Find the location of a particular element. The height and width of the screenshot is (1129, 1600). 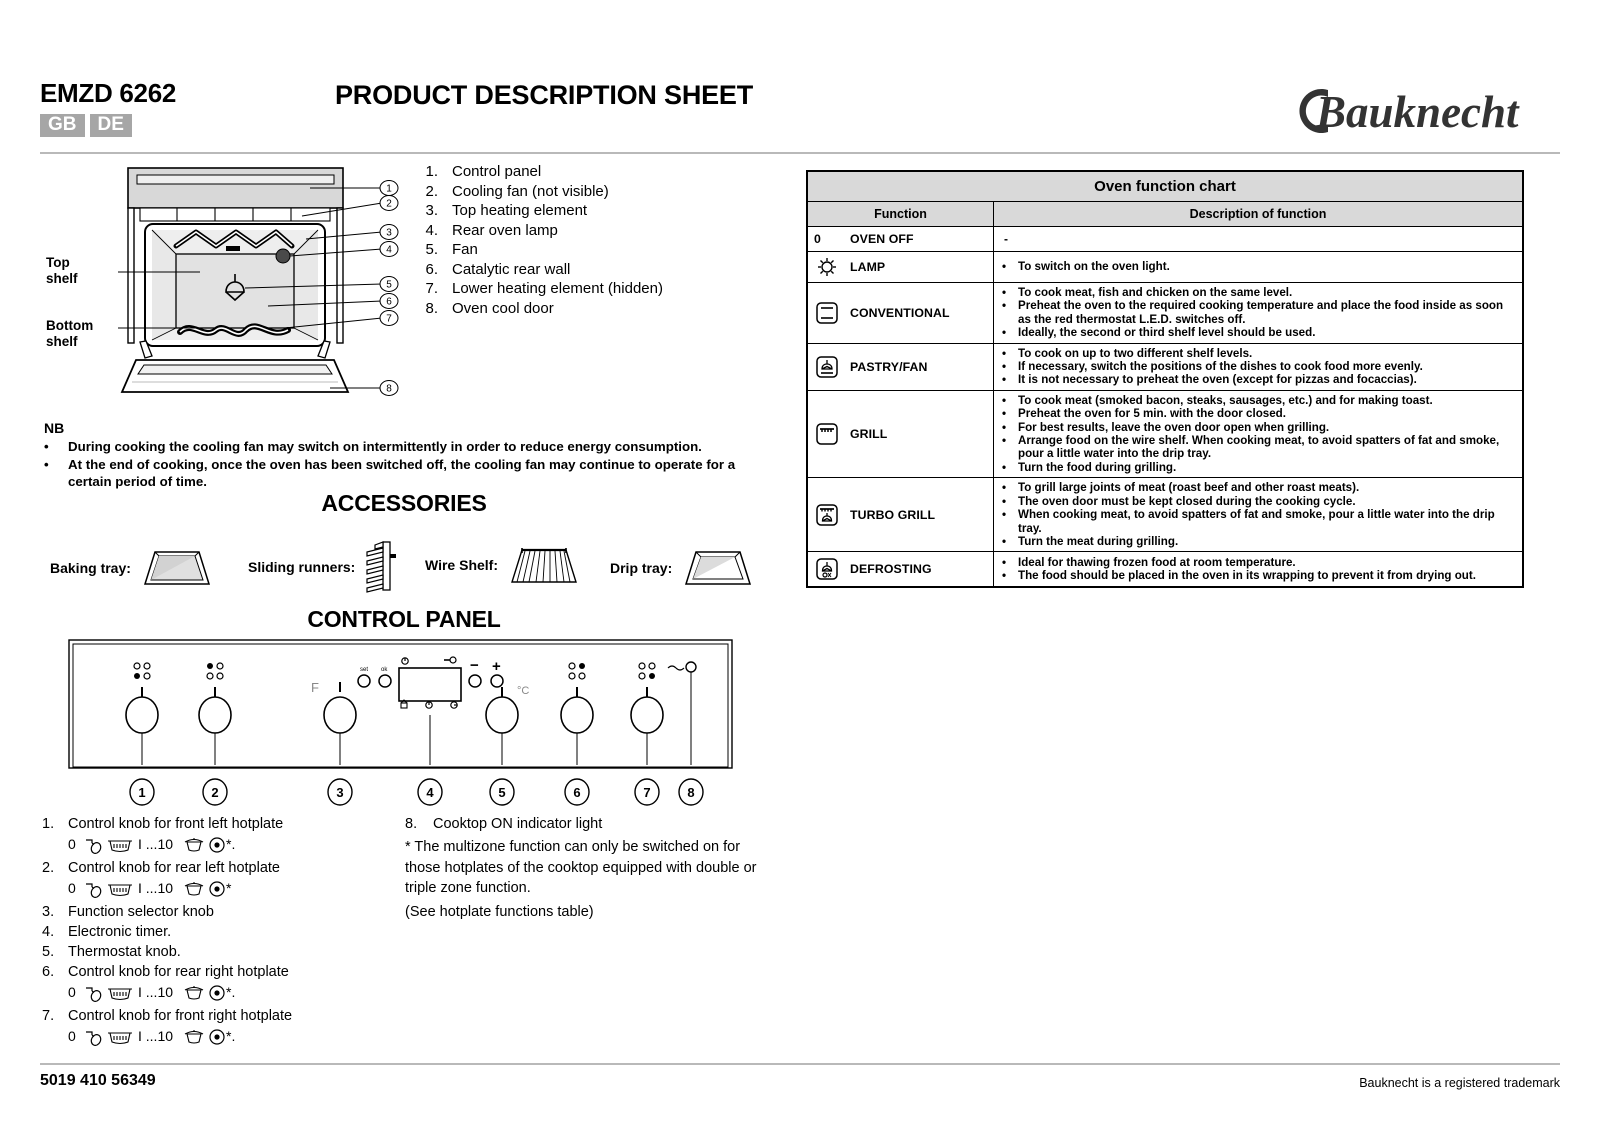

marker-6: 6 is located at coordinates (577, 792).